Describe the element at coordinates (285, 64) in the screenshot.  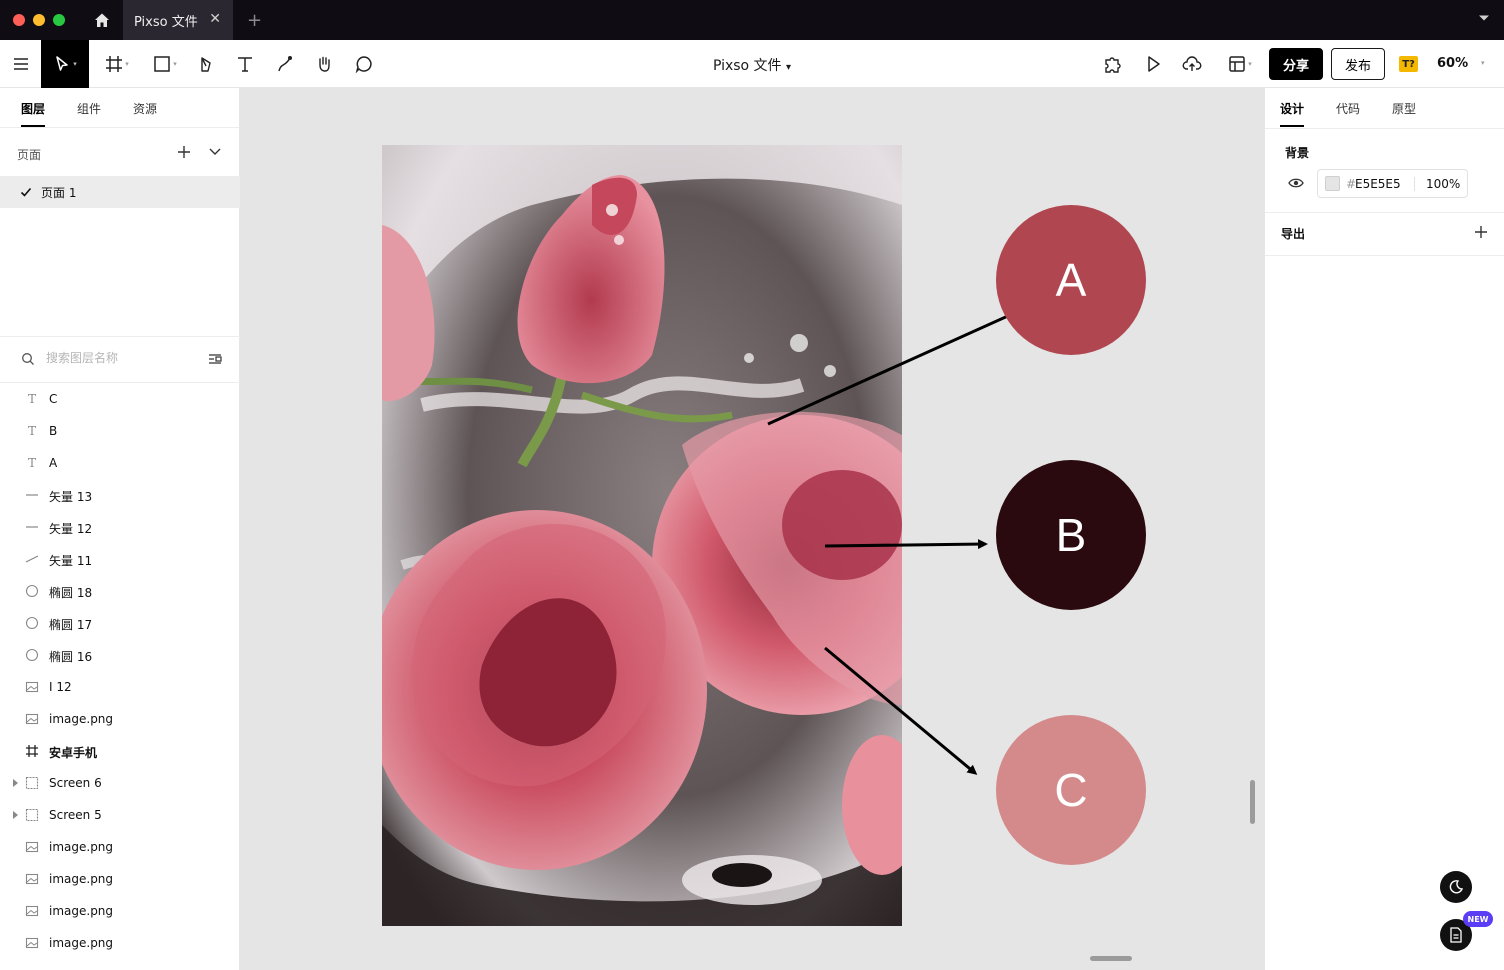
I see `connector-tool-button` at that location.